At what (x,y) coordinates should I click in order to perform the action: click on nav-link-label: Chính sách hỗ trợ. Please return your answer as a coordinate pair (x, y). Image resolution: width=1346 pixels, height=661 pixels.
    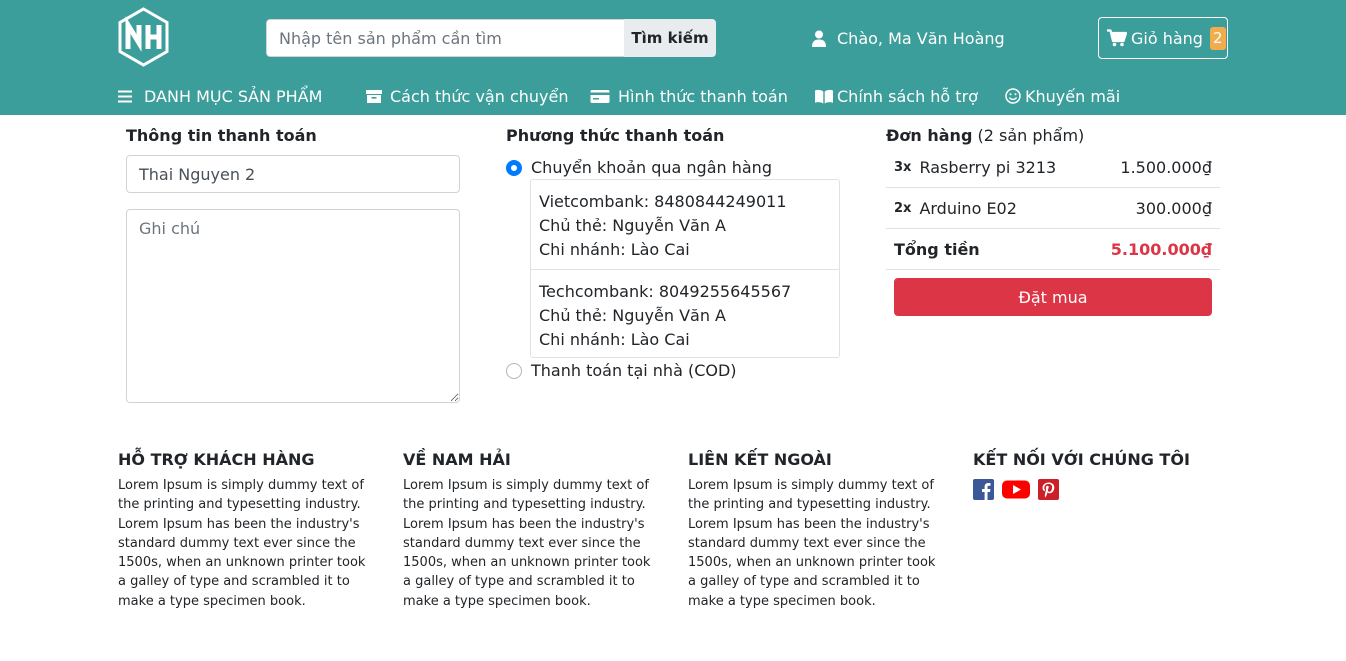
    Looking at the image, I should click on (907, 96).